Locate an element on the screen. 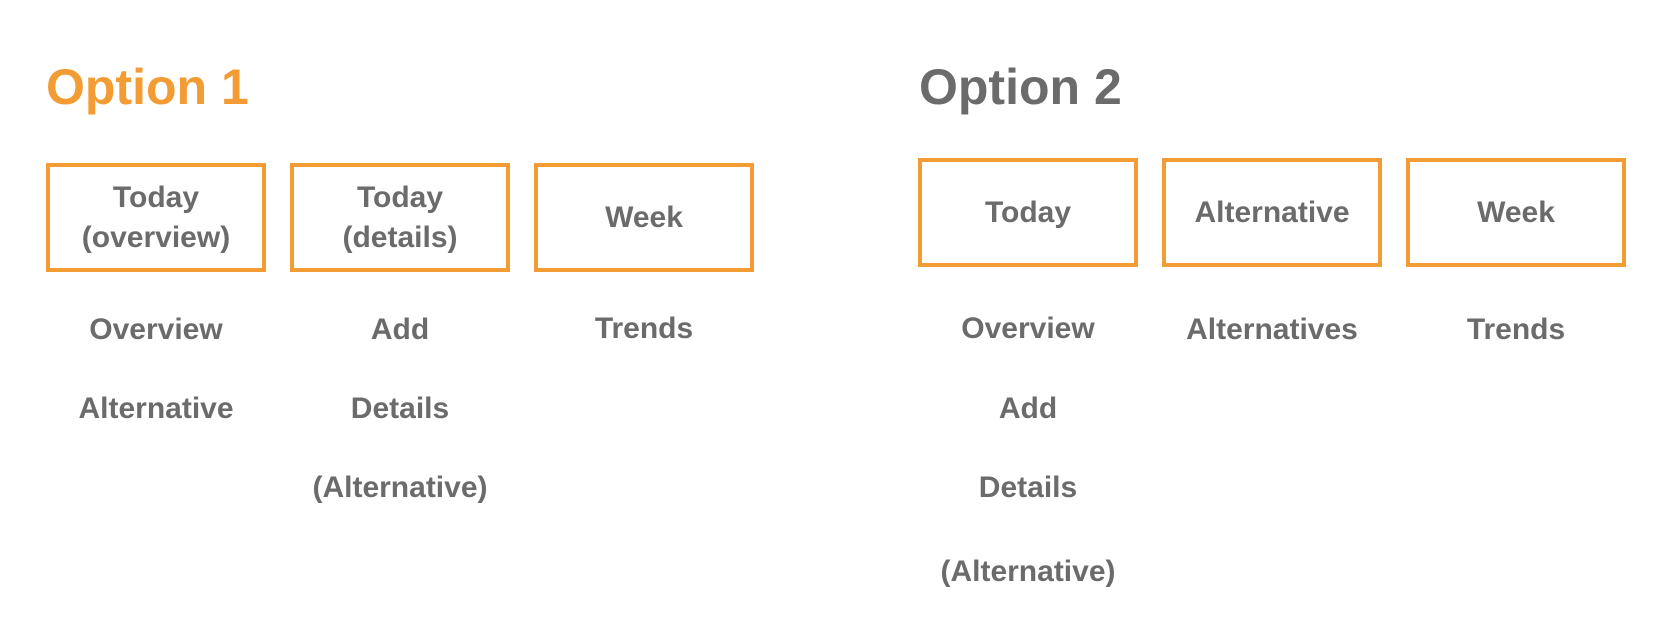 The width and height of the screenshot is (1664, 642). option-2-title: Option 2 is located at coordinates (1020, 87).